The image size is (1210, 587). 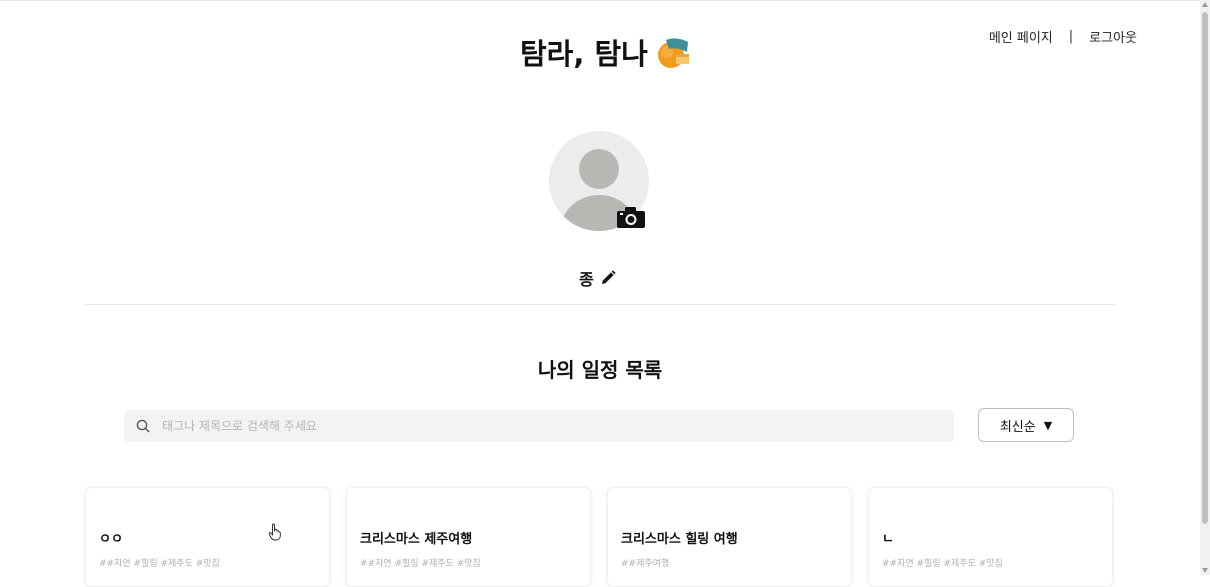 What do you see at coordinates (1205, 570) in the screenshot?
I see `scroll-down-arrow-icon` at bounding box center [1205, 570].